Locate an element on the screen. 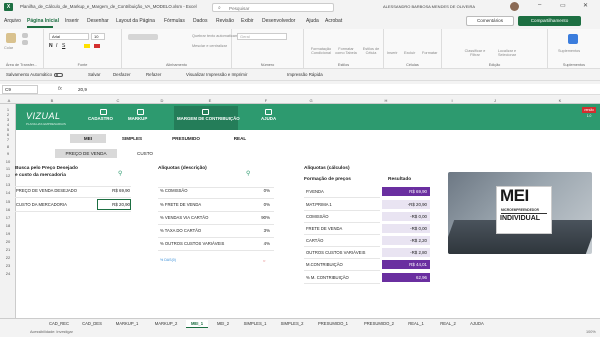 The height and width of the screenshot is (337, 600). nav-cadastro: CADASTRO is located at coordinates (100, 118).